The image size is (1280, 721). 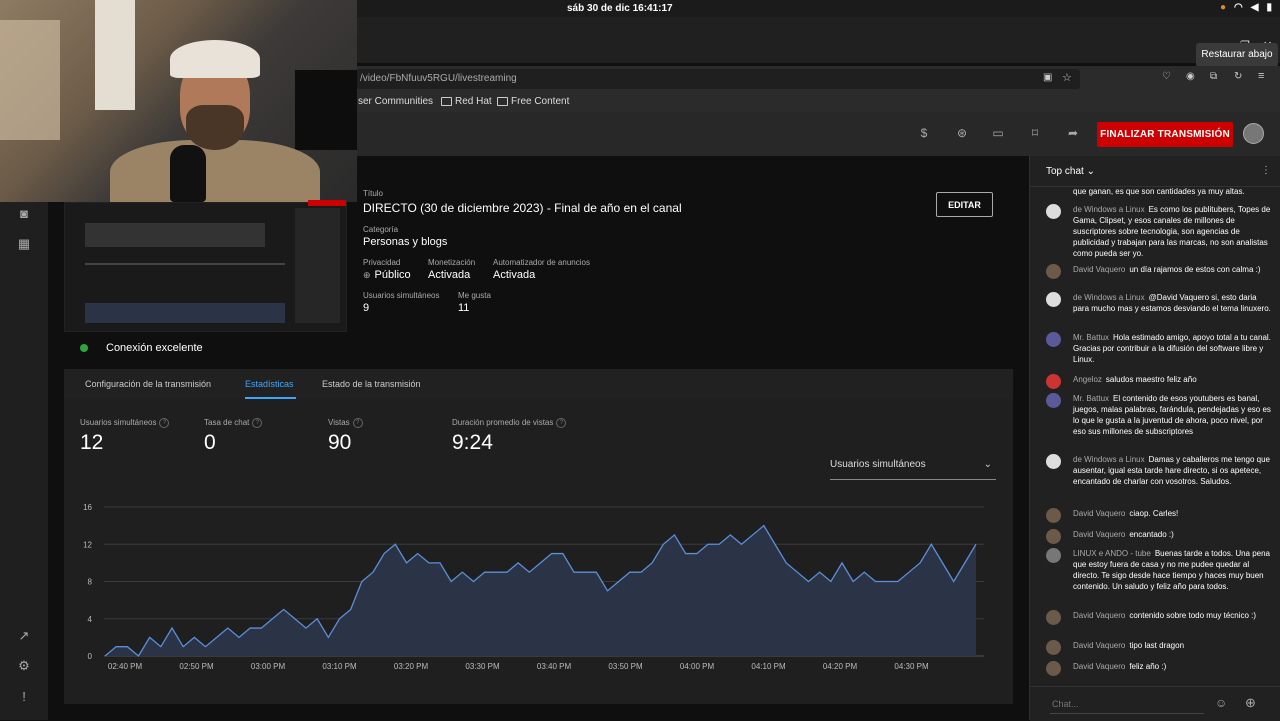 What do you see at coordinates (1223, 7) in the screenshot?
I see `microphone-icon: ●` at bounding box center [1223, 7].